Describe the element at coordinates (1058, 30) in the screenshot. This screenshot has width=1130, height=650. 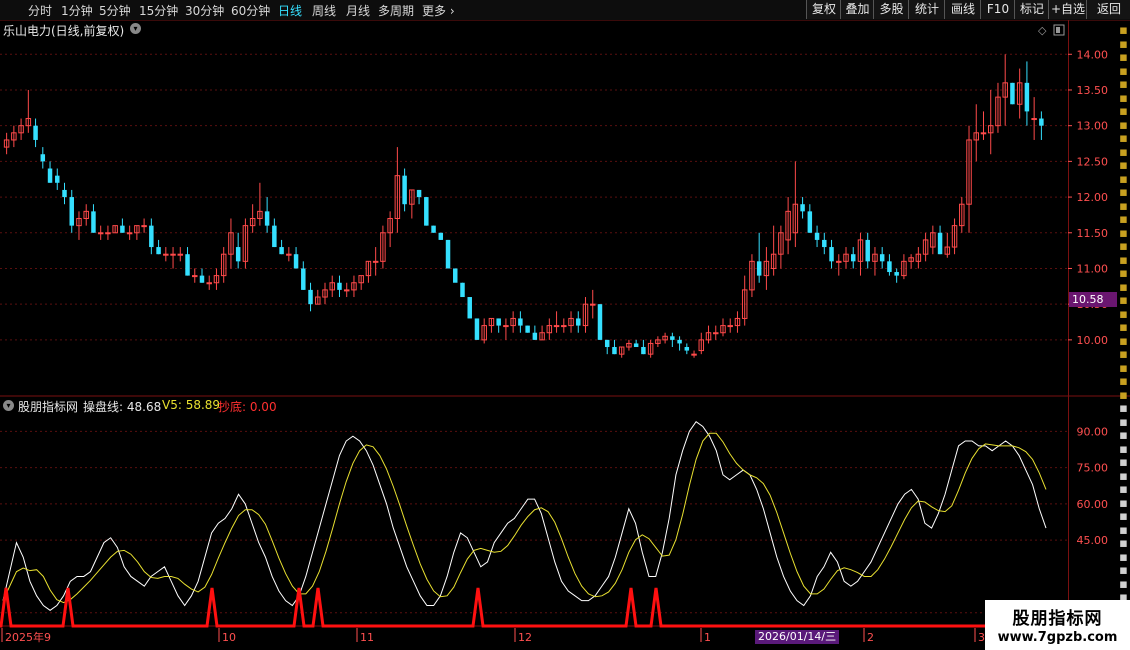
I see `window-toggle-icon-inner` at that location.